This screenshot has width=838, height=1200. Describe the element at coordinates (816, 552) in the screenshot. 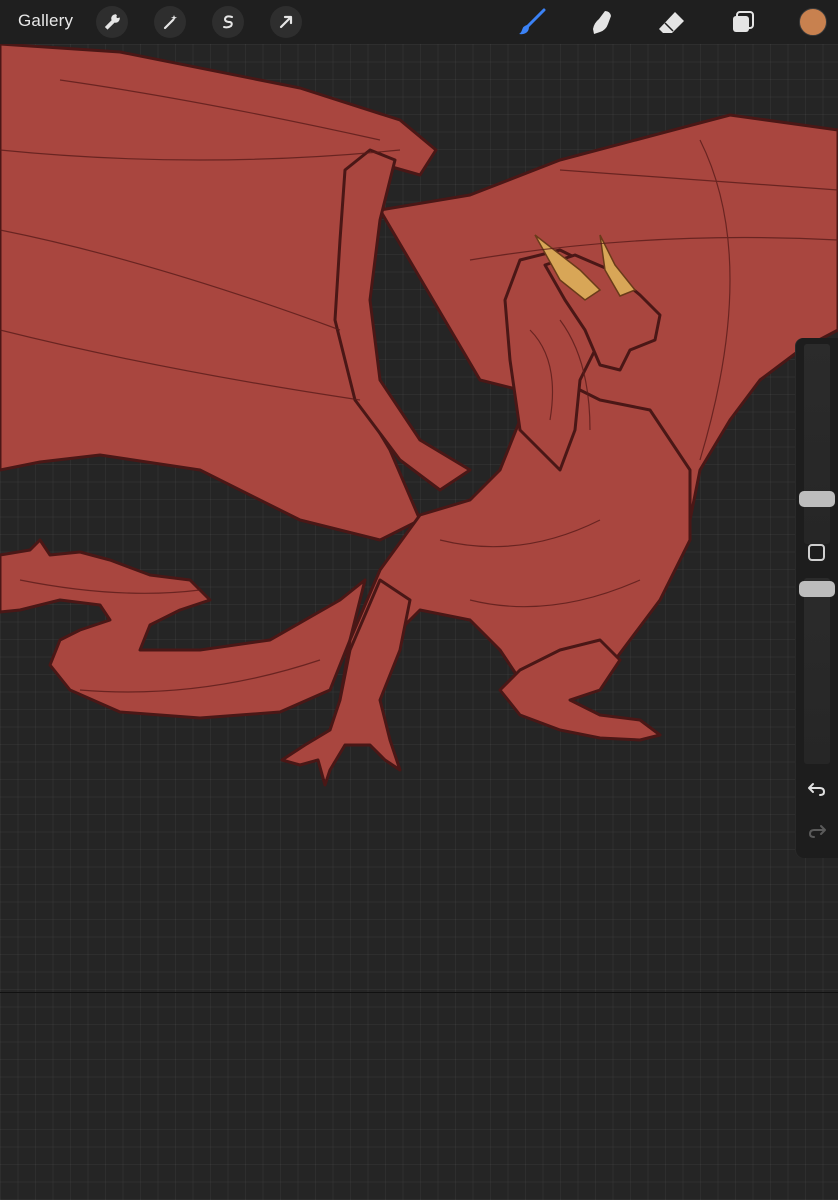

I see `modify-button` at that location.